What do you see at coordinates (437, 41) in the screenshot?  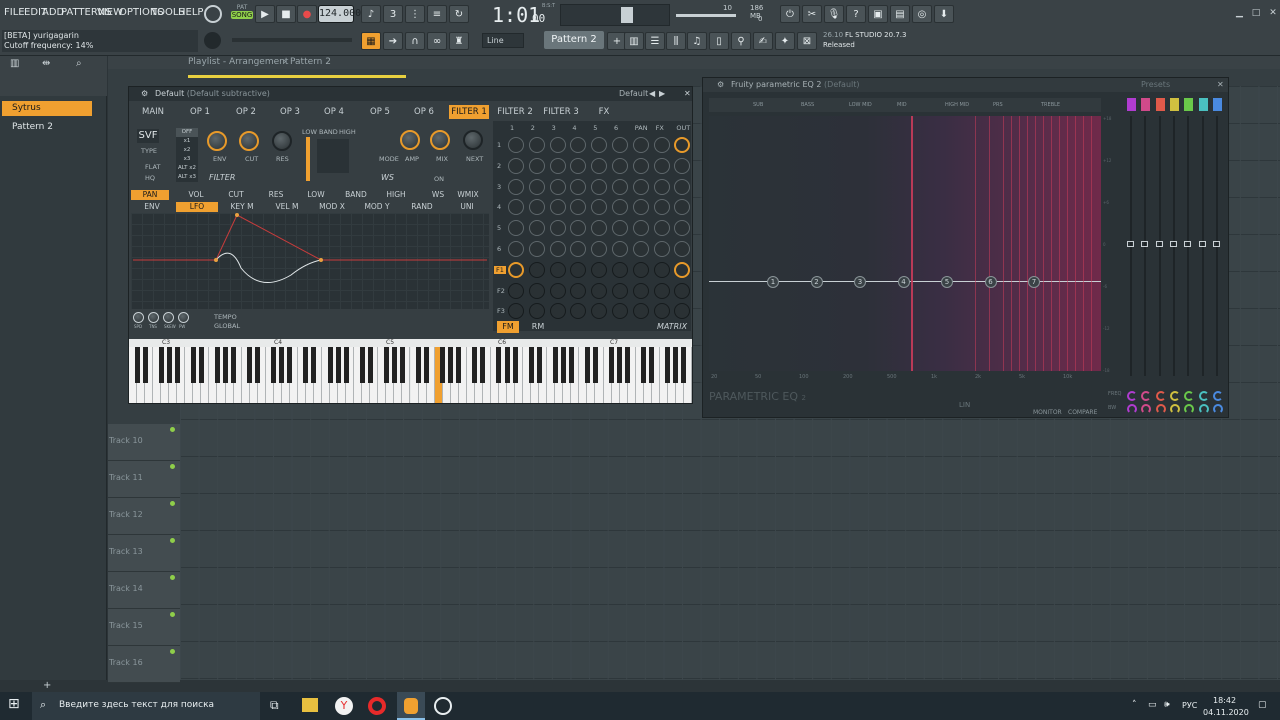 I see `link-tool: ∞` at bounding box center [437, 41].